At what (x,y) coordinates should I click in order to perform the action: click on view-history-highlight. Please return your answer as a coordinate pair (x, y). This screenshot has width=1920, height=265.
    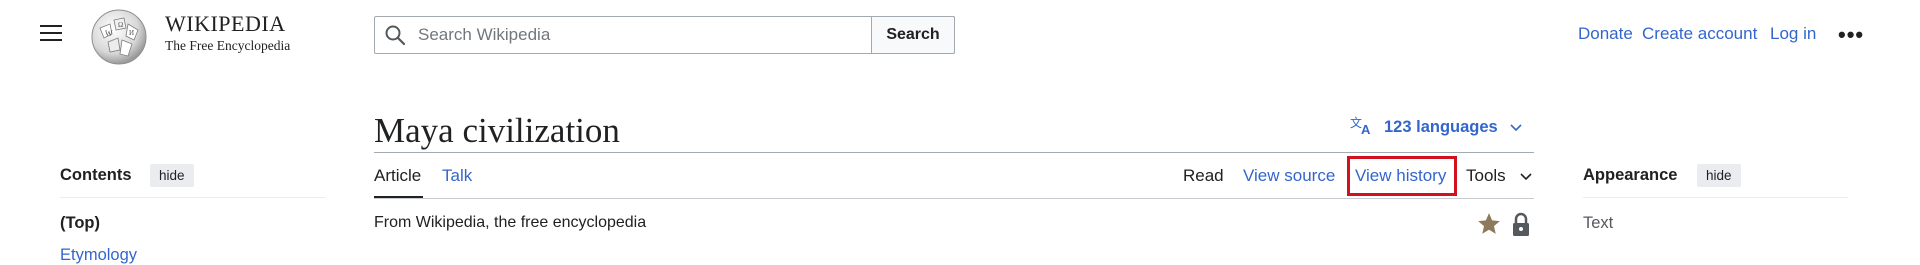
    Looking at the image, I should click on (1402, 176).